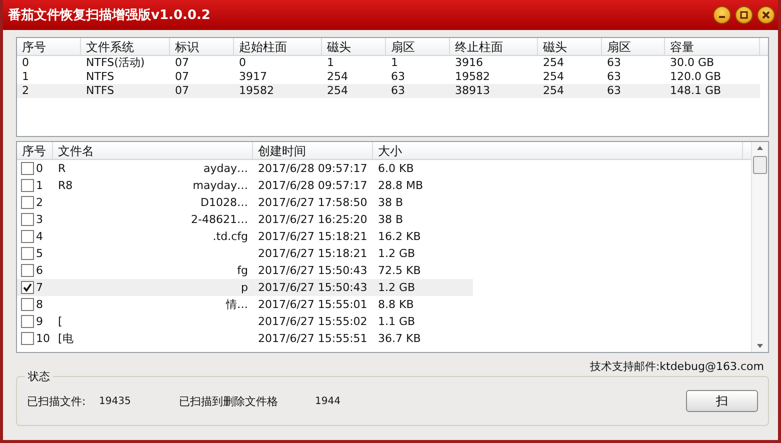 The image size is (781, 443). I want to click on row-number: 3, so click(39, 220).